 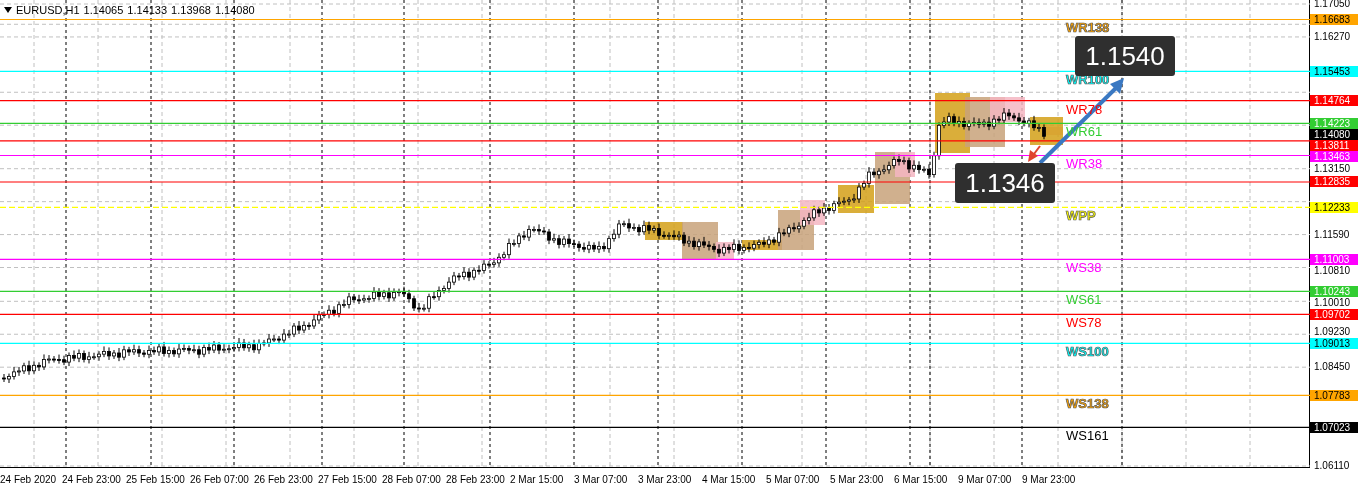 What do you see at coordinates (1334, 259) in the screenshot?
I see `price-tag: 1.11003` at bounding box center [1334, 259].